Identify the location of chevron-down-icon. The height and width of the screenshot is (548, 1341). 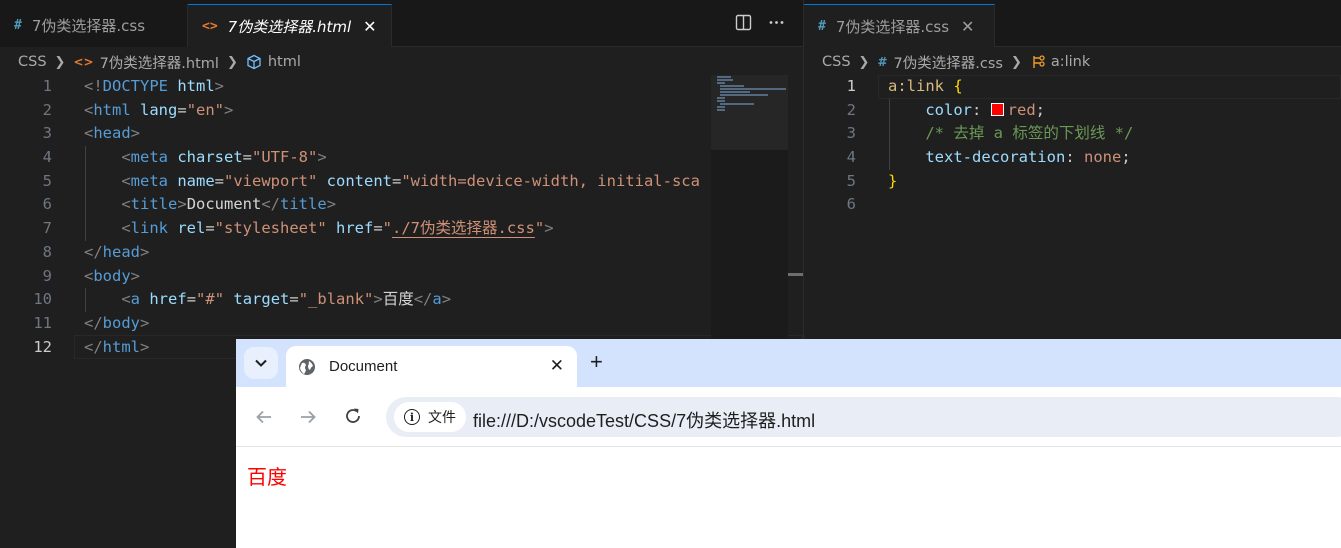
(261, 363).